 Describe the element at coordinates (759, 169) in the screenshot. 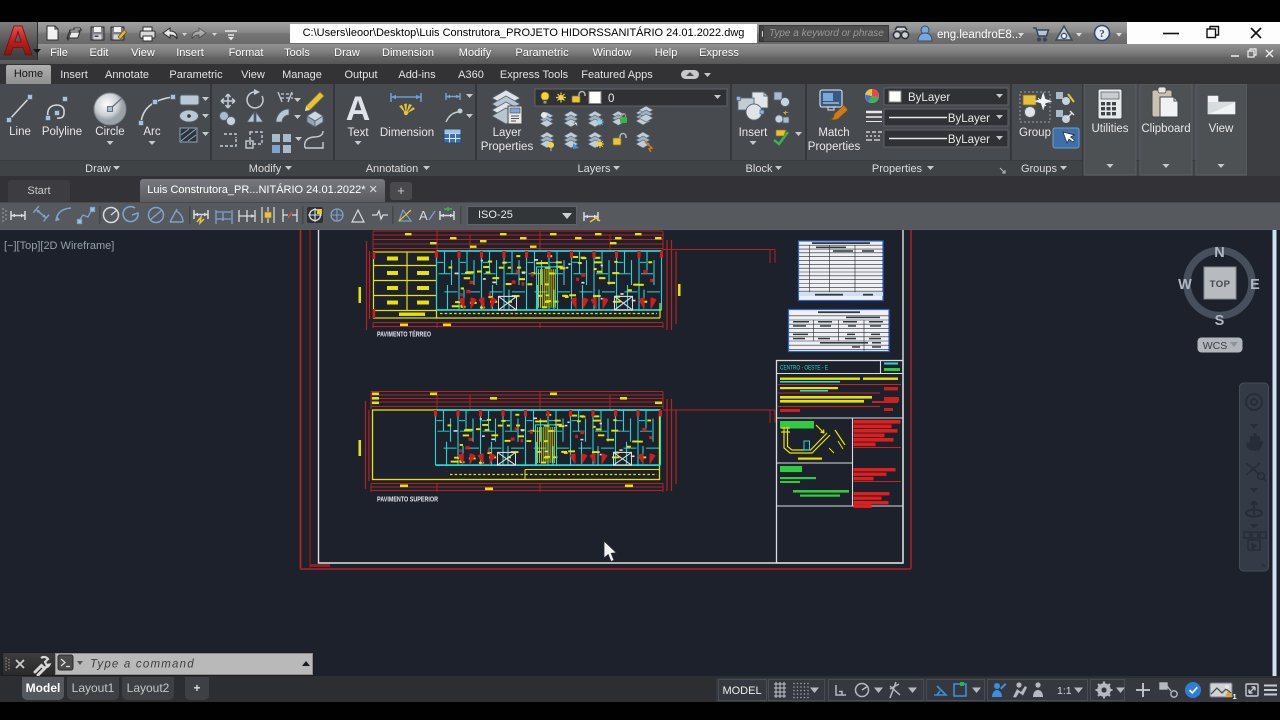

I see `svg-text: Block` at that location.